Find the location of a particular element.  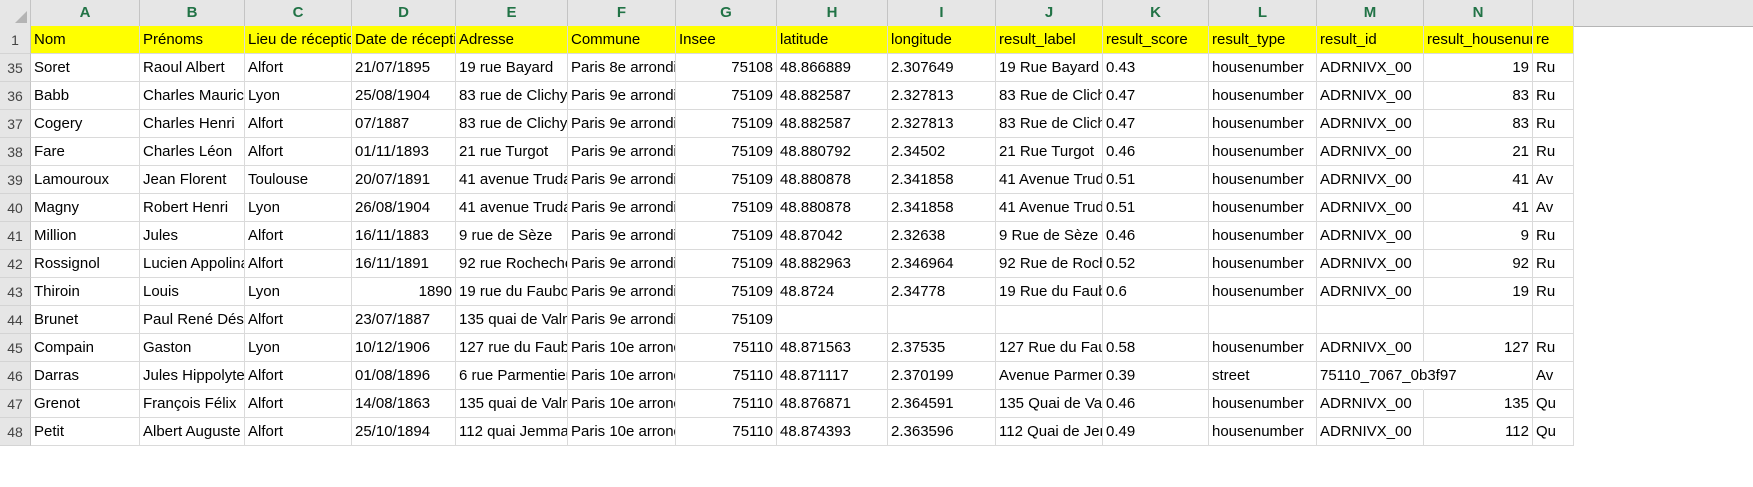

table-cell: 16/11/1891 is located at coordinates (404, 264).